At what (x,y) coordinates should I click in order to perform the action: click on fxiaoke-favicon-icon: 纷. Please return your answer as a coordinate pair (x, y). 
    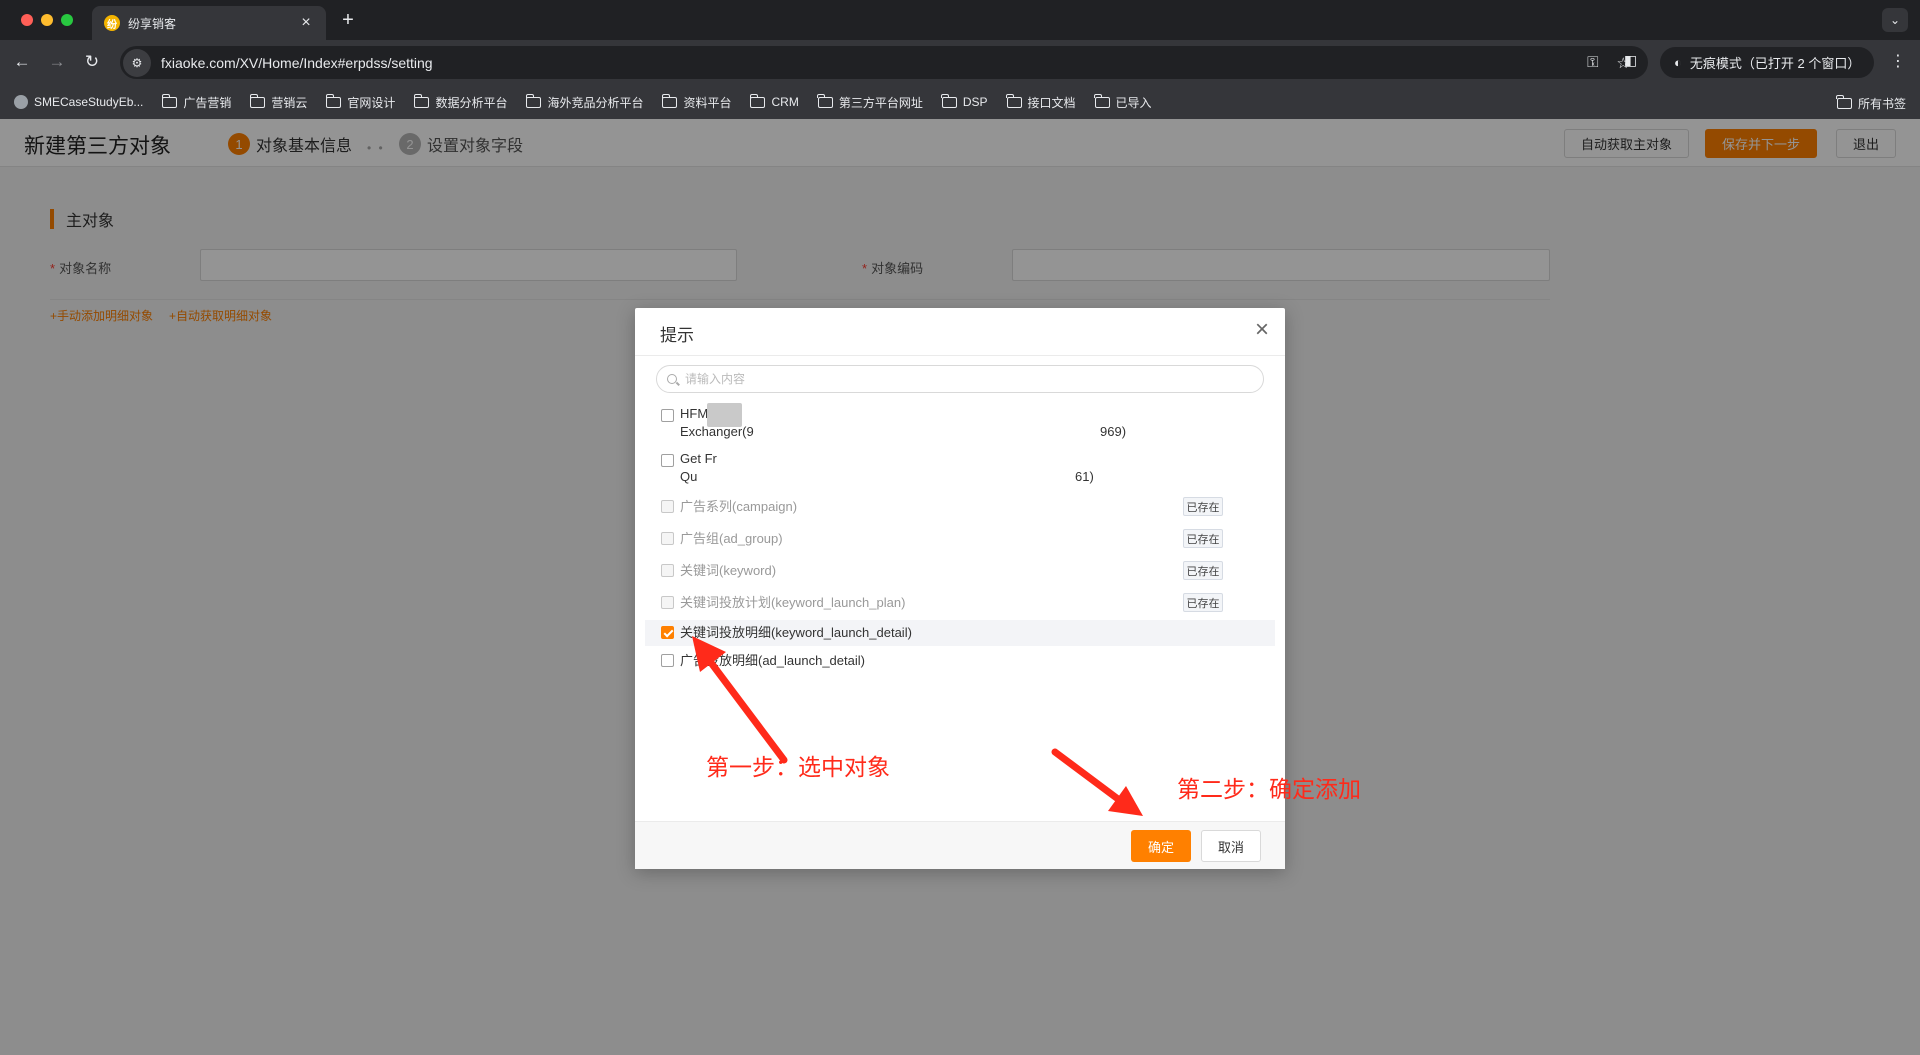
    Looking at the image, I should click on (112, 23).